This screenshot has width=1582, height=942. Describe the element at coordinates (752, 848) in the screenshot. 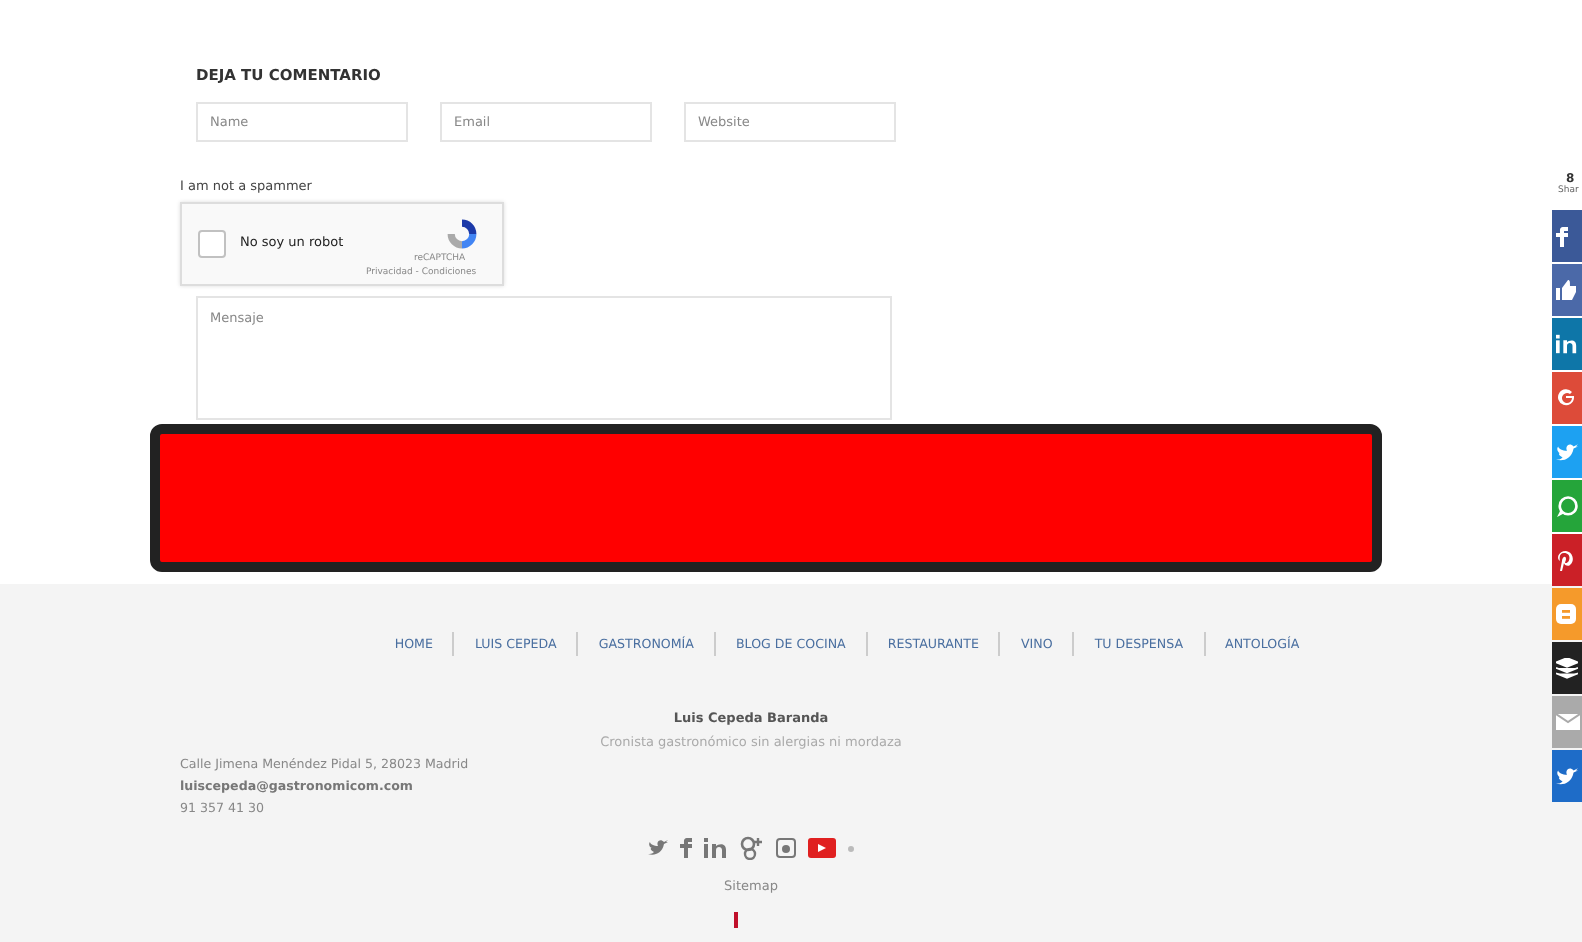

I see `google-plus-icon` at that location.